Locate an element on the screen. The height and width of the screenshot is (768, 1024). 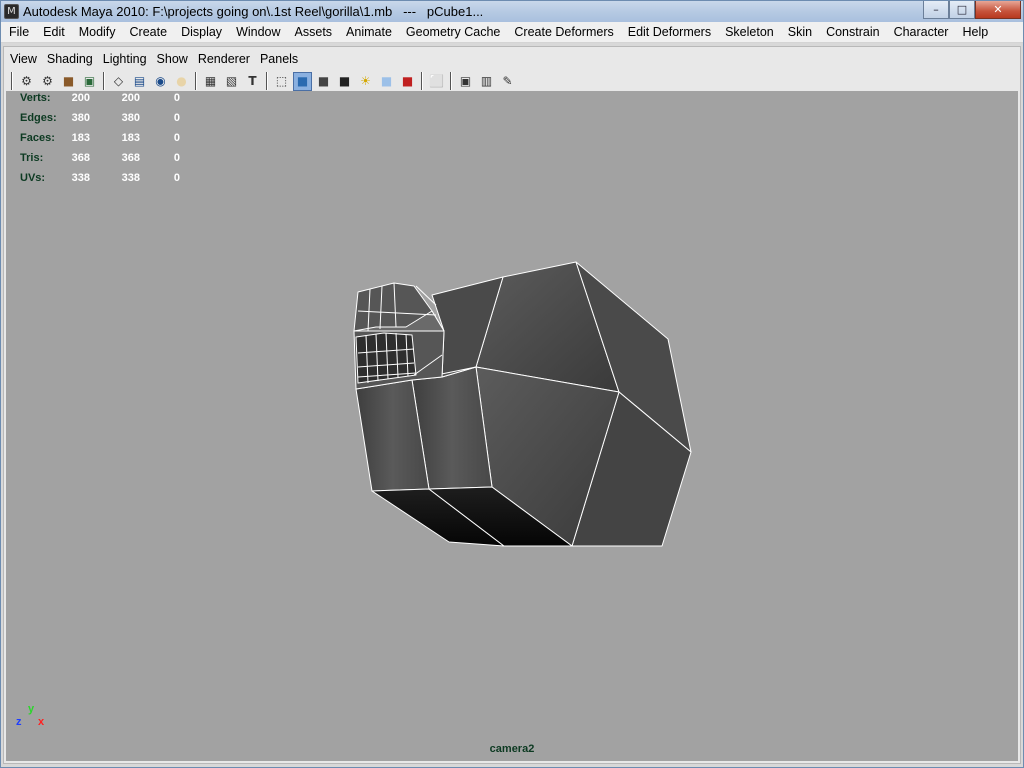
axis-z-label: z is located at coordinates (19, 722).